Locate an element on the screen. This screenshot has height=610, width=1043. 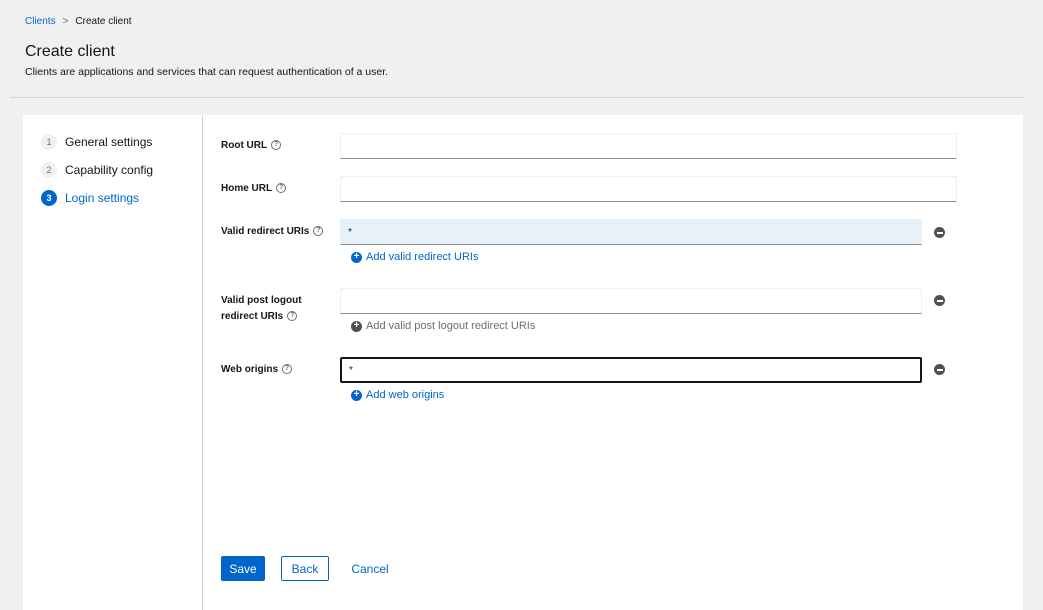
wizard-step-general-settings: 1 General settings is located at coordinates (96, 142).